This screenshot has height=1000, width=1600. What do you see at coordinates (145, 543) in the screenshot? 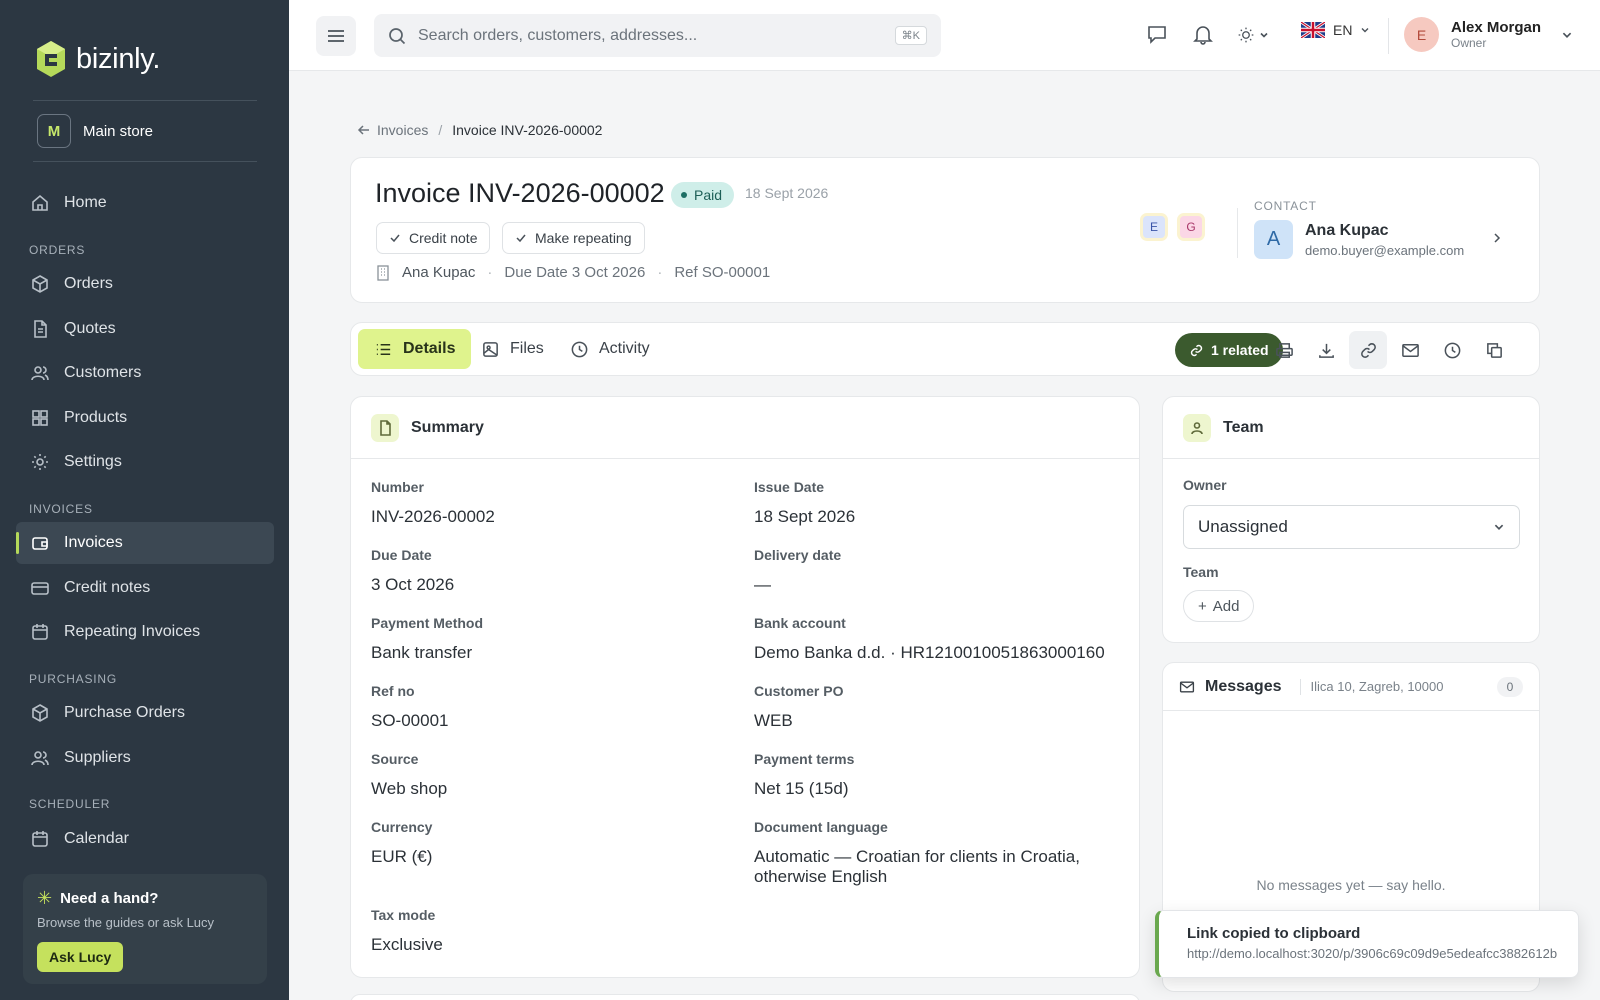
I see `sidebar-item-invoices: Invoices` at bounding box center [145, 543].